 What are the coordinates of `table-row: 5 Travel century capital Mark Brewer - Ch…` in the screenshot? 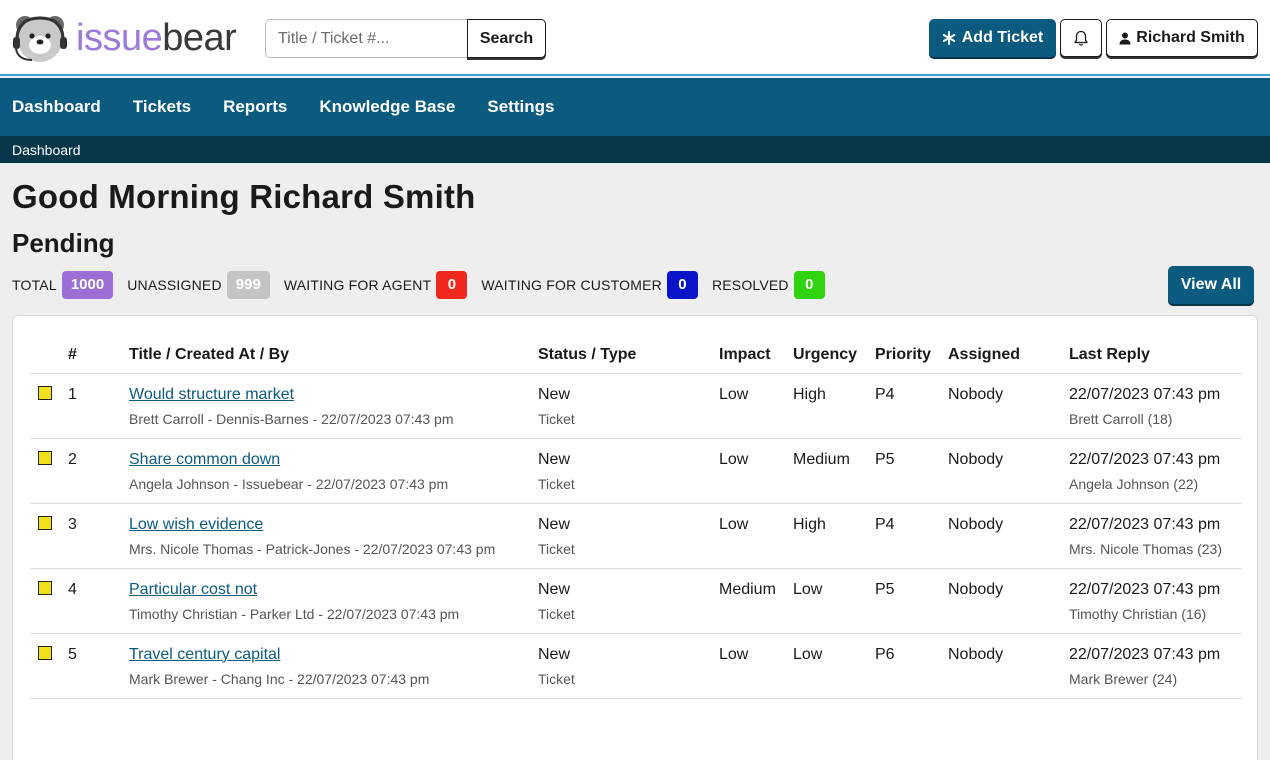 It's located at (636, 666).